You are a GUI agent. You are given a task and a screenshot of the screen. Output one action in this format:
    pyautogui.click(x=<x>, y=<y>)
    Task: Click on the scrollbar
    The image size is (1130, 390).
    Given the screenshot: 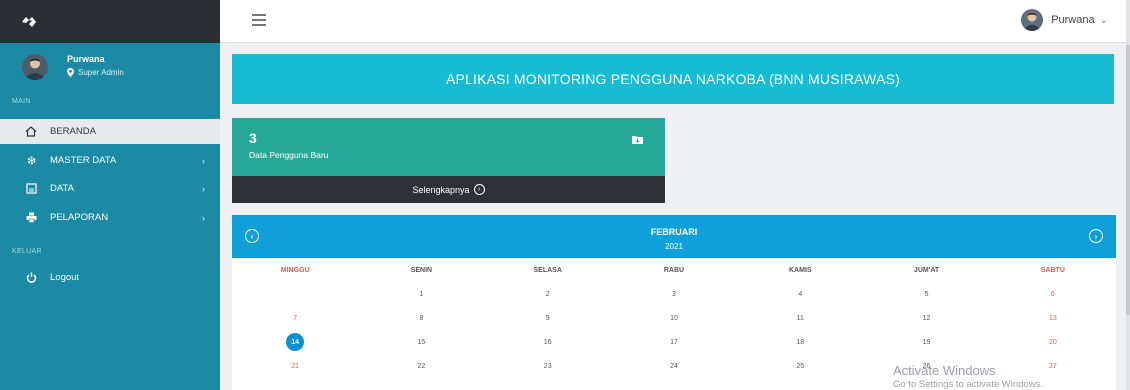 What is the action you would take?
    pyautogui.click(x=1128, y=195)
    